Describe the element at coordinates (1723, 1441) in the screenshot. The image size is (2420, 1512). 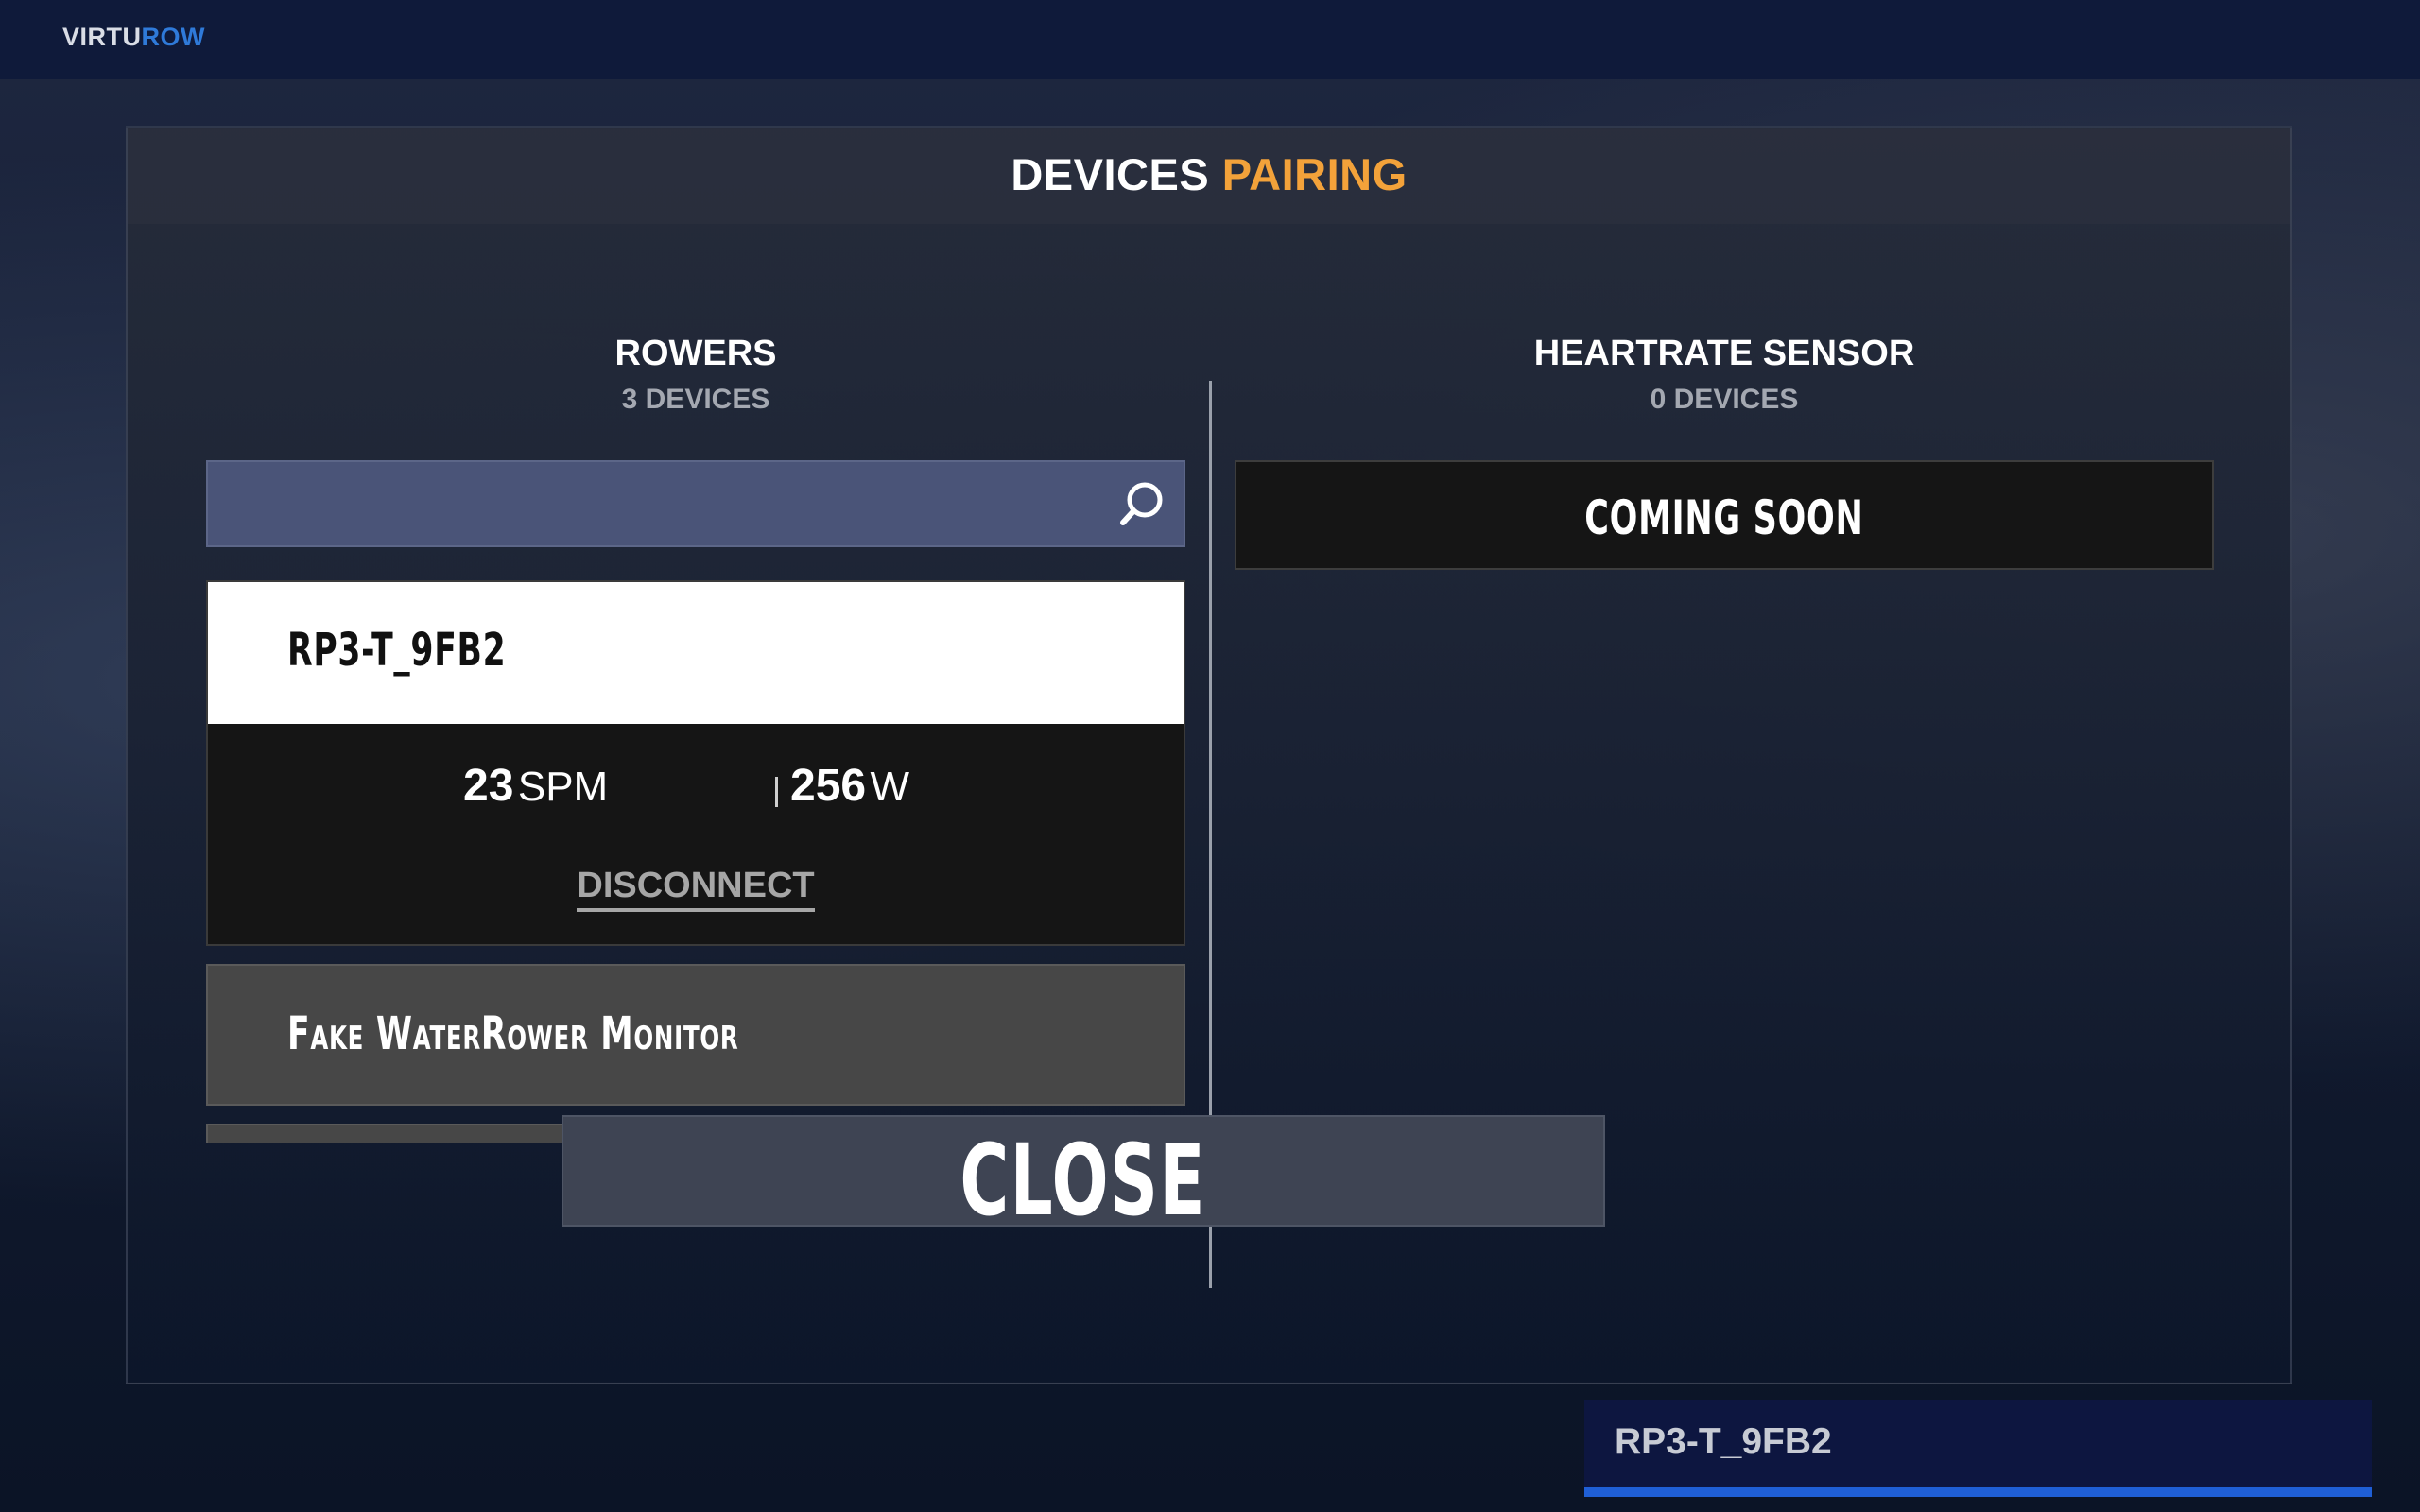
I see `toast-device-name: RP3-T_9FB2` at that location.